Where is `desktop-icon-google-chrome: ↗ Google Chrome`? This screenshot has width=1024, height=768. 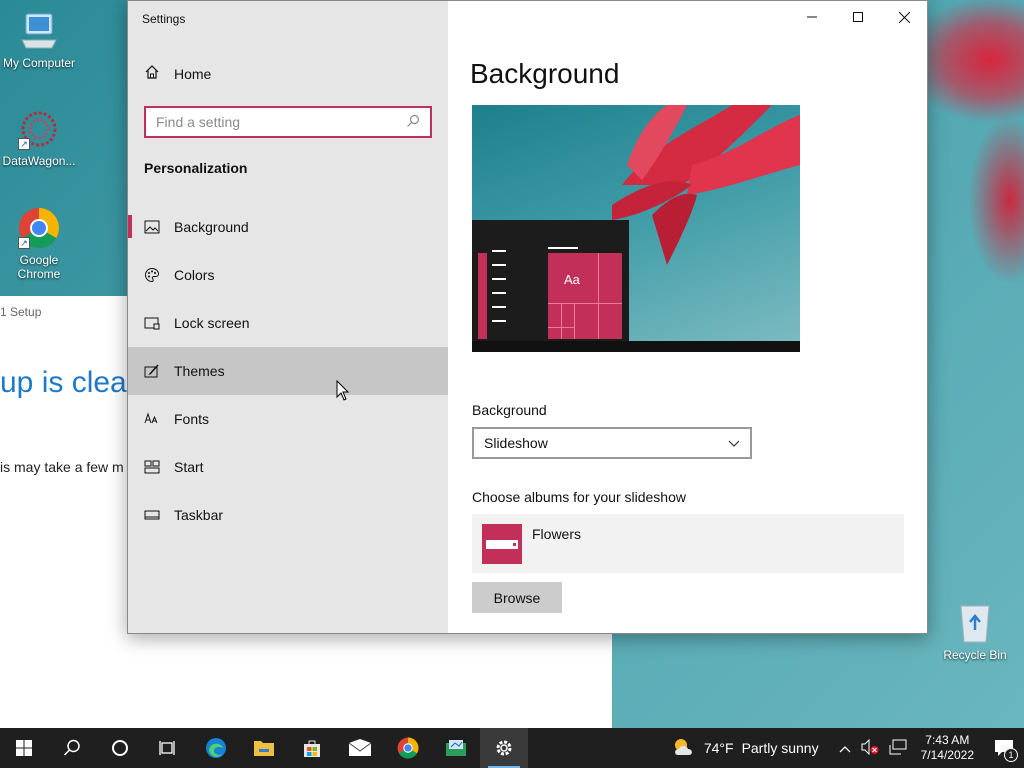
desktop-icon-google-chrome: ↗ Google Chrome is located at coordinates (39, 244).